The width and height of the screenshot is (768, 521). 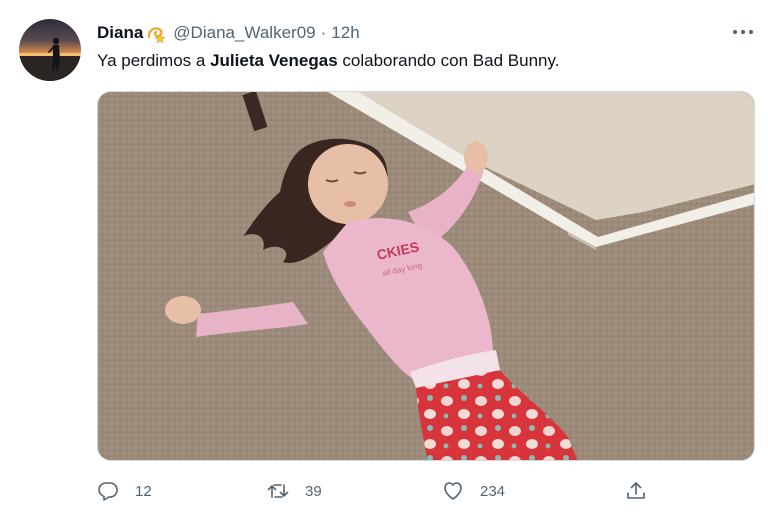 What do you see at coordinates (156, 33) in the screenshot?
I see `dizzy-star-icon` at bounding box center [156, 33].